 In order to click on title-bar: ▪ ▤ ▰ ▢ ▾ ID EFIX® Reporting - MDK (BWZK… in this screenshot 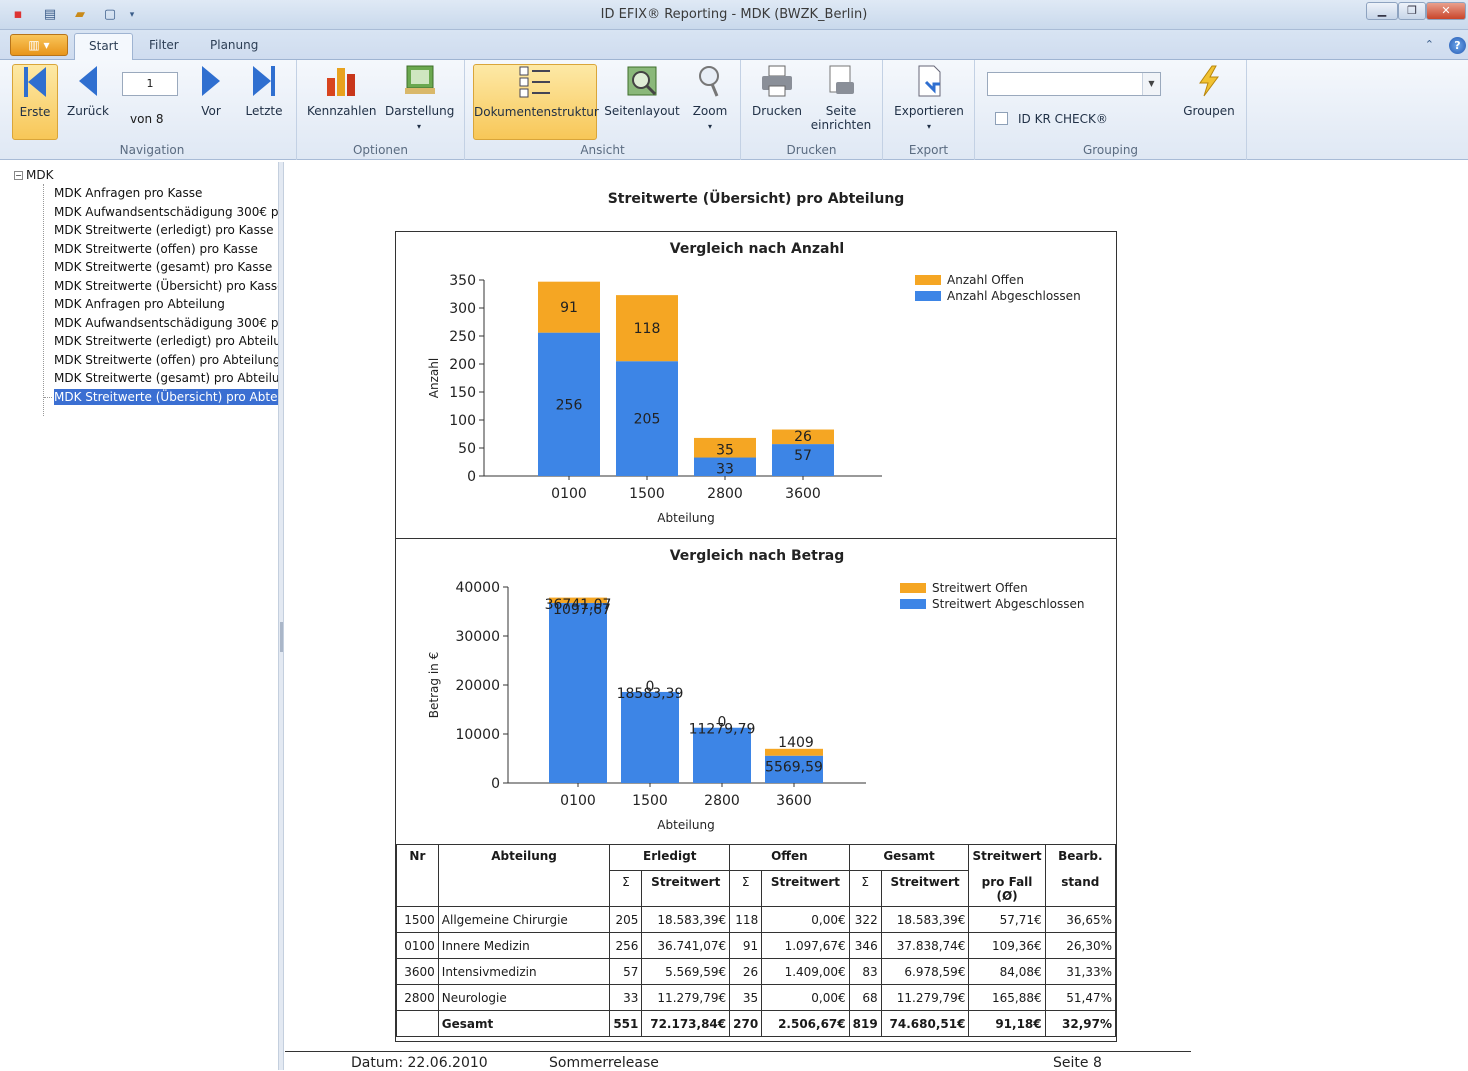, I will do `click(734, 15)`.